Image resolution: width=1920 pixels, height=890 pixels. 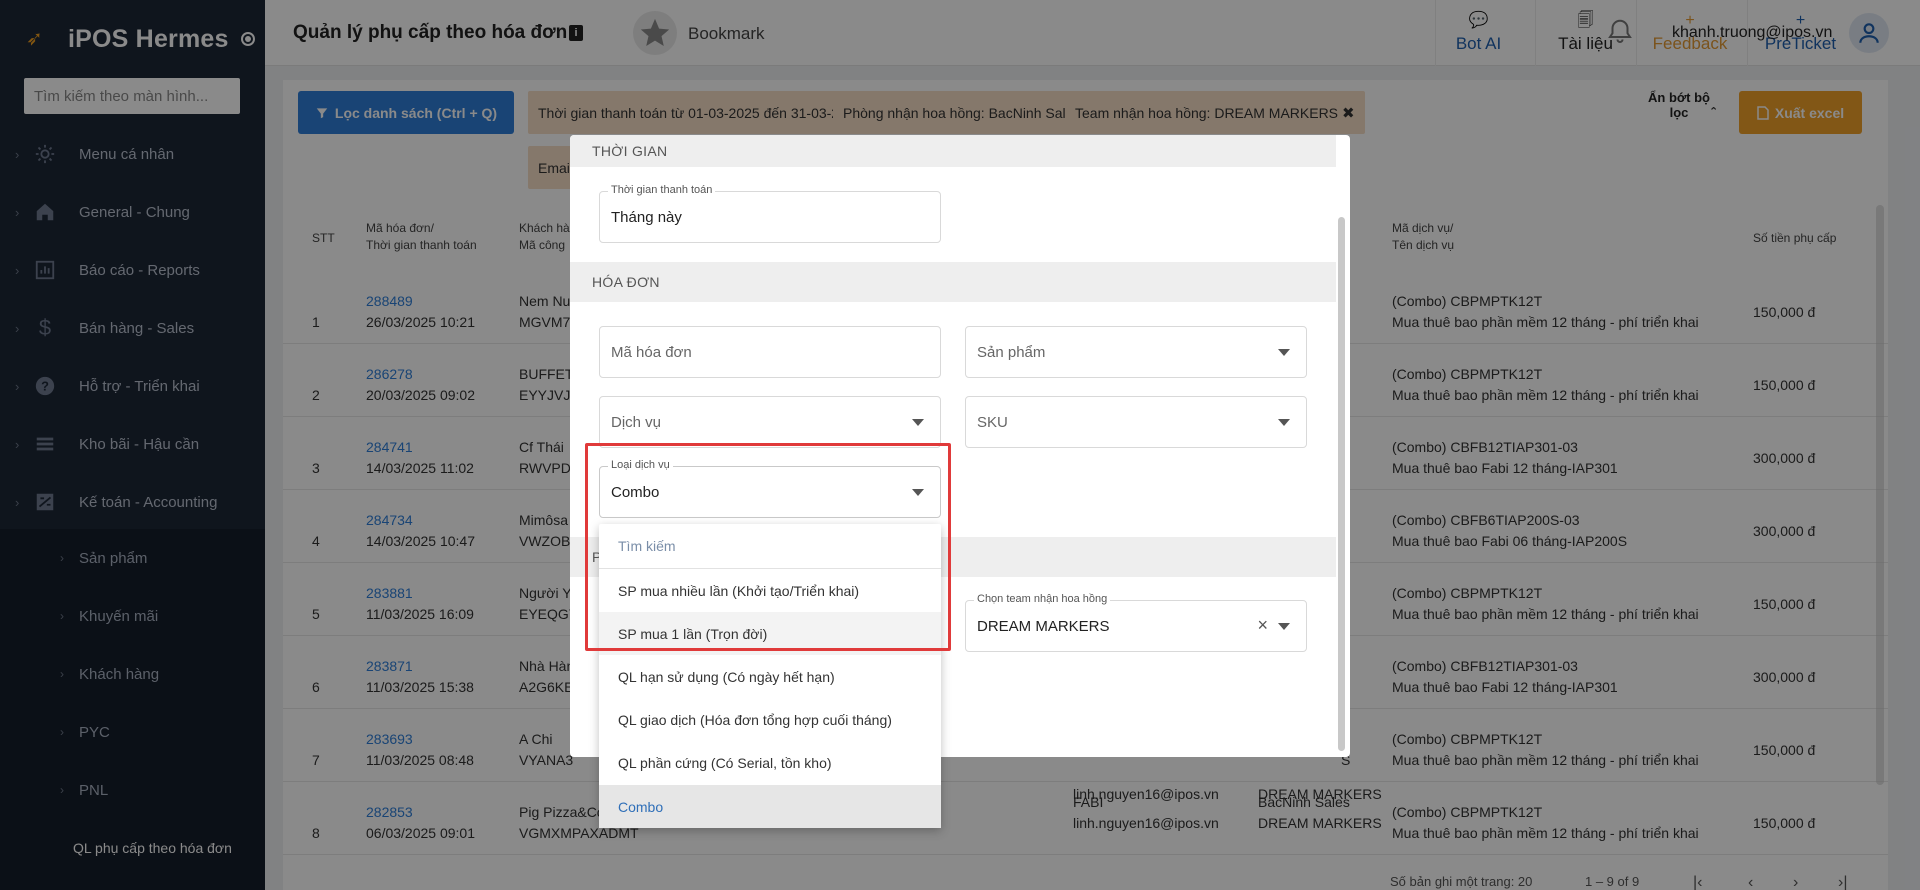 What do you see at coordinates (770, 213) in the screenshot?
I see `payment-time-select: Thời gian thanh toán Tháng này` at bounding box center [770, 213].